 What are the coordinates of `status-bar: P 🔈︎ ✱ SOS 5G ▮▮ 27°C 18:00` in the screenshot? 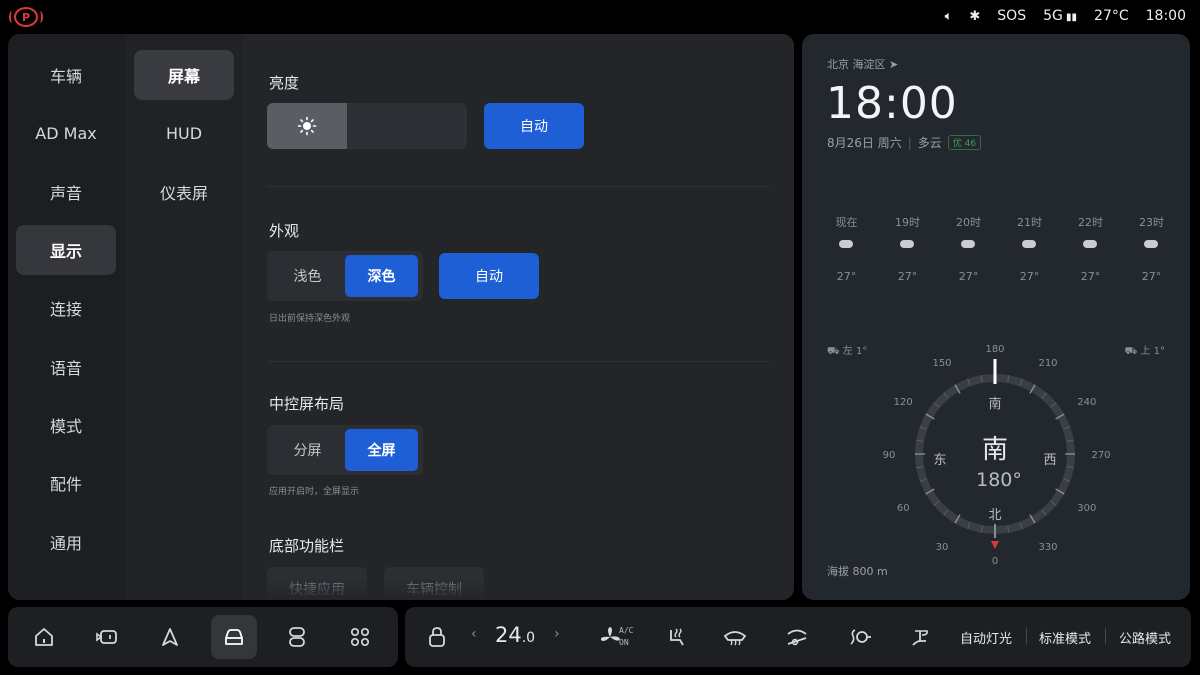 It's located at (600, 17).